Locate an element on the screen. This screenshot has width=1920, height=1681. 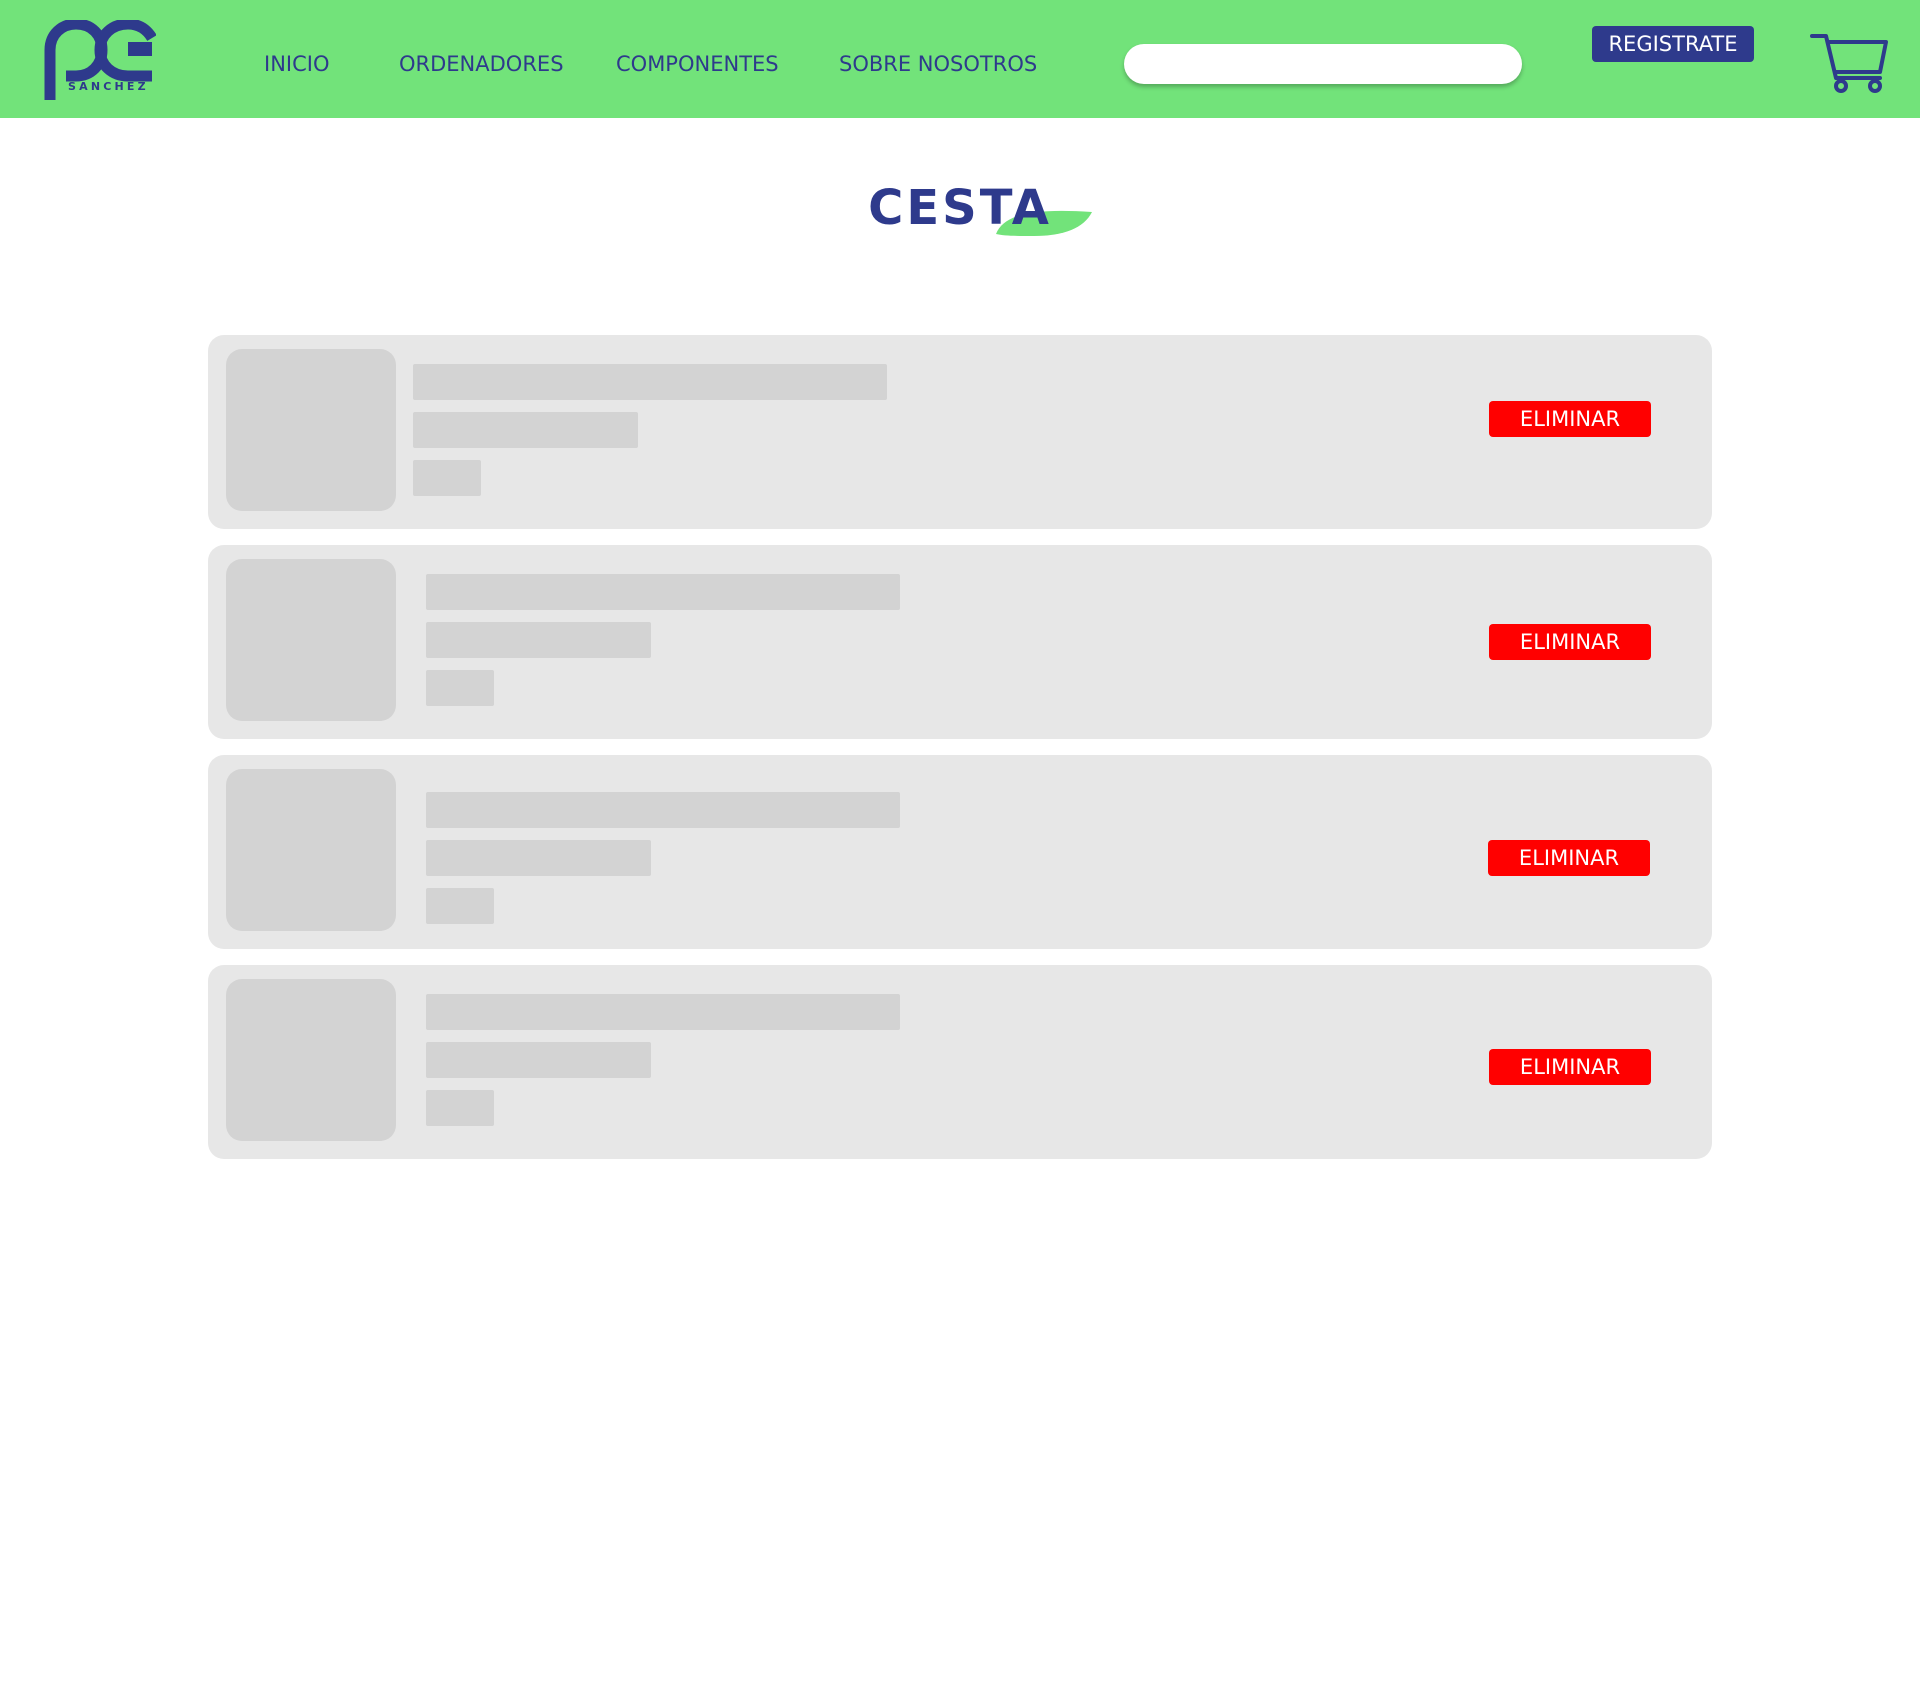
brand-logo: SANCHEZ is located at coordinates (100, 61).